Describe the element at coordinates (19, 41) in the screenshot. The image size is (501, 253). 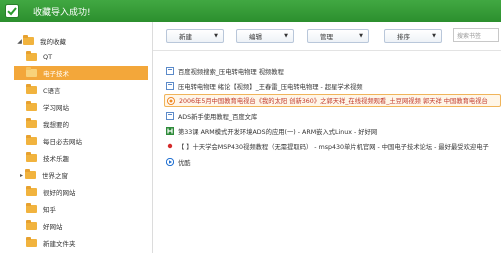
I see `expand-arrow-icon: ◢` at that location.